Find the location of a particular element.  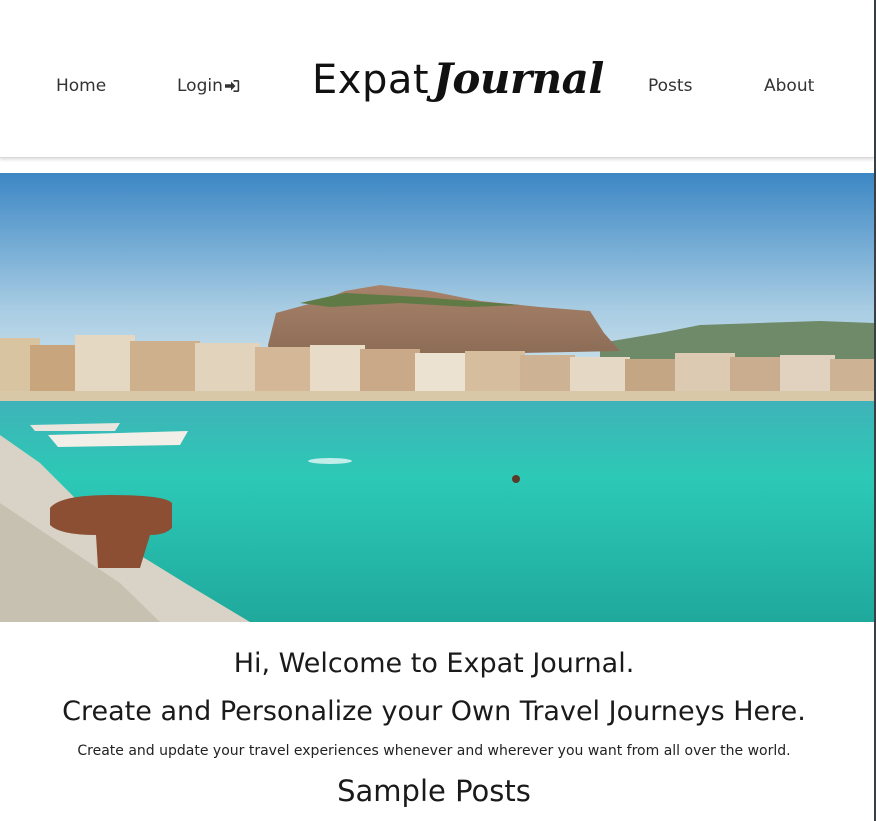

logo-text-journal: Journal is located at coordinates (518, 78).